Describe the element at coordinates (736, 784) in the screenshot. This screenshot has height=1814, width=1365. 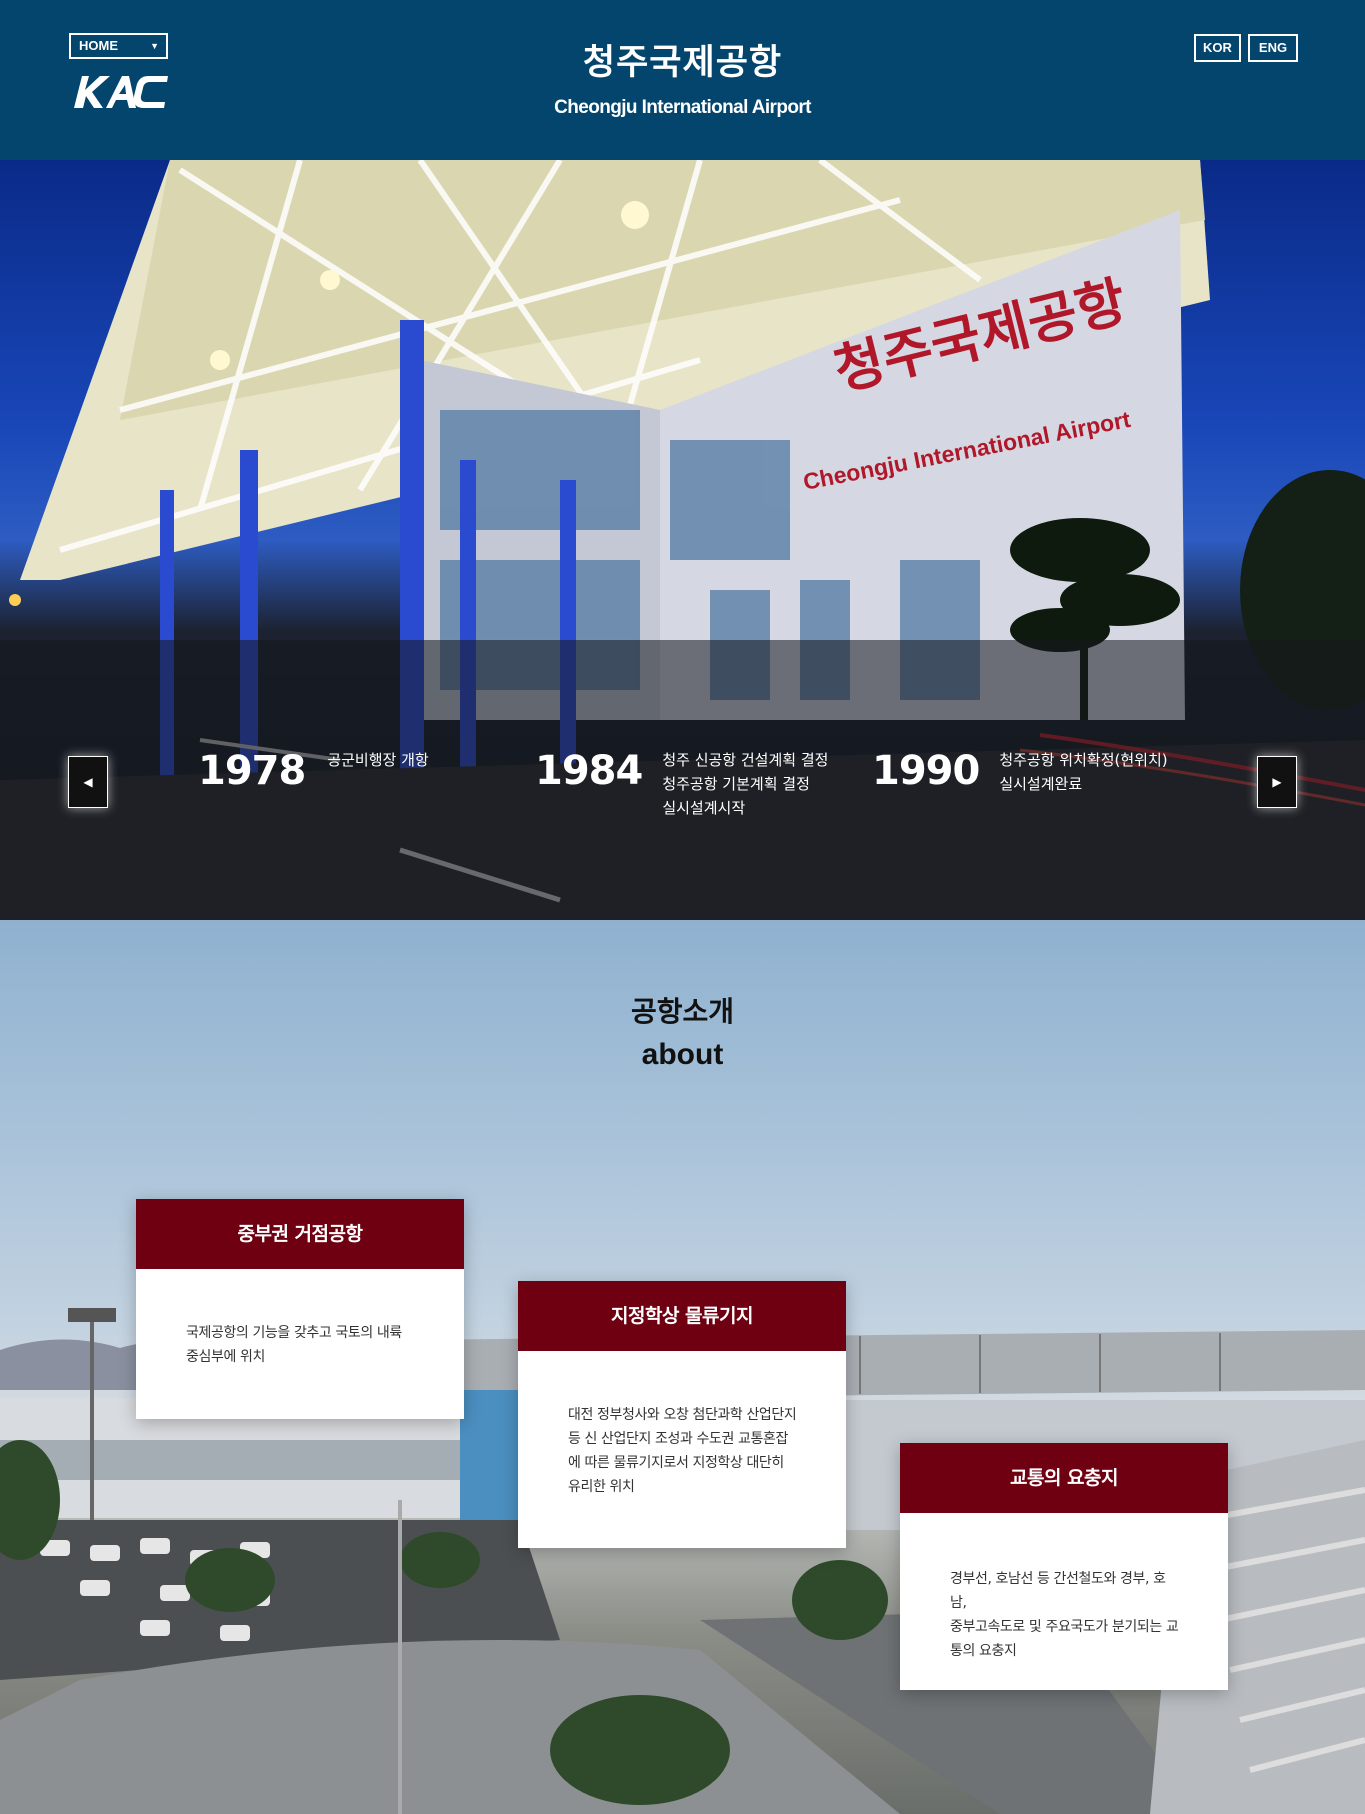
I see `timeline-line: 청주공항 기본계획 결정` at that location.